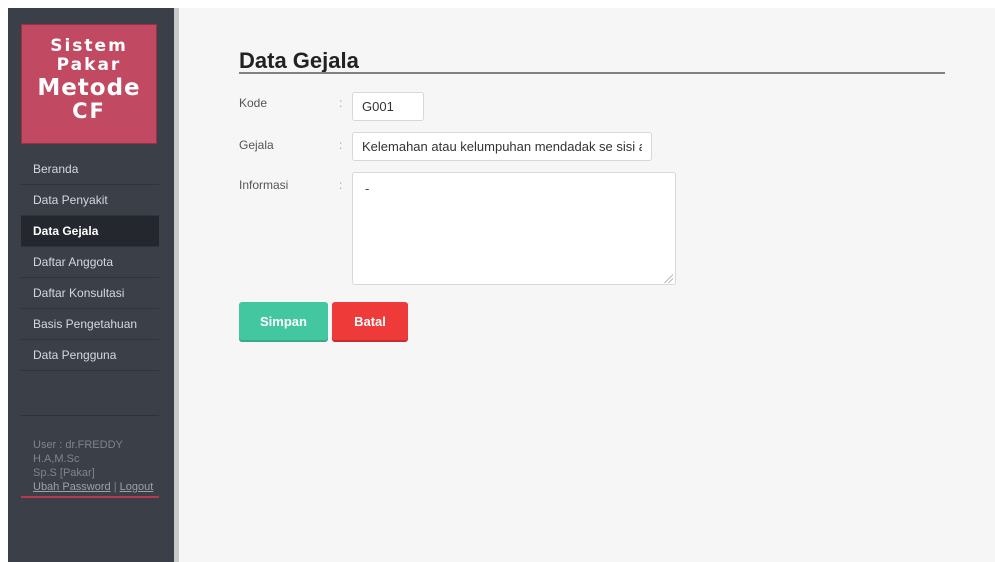 This screenshot has height=562, width=995. What do you see at coordinates (64, 473) in the screenshot?
I see `user-role: Sp.S [Pakar]` at bounding box center [64, 473].